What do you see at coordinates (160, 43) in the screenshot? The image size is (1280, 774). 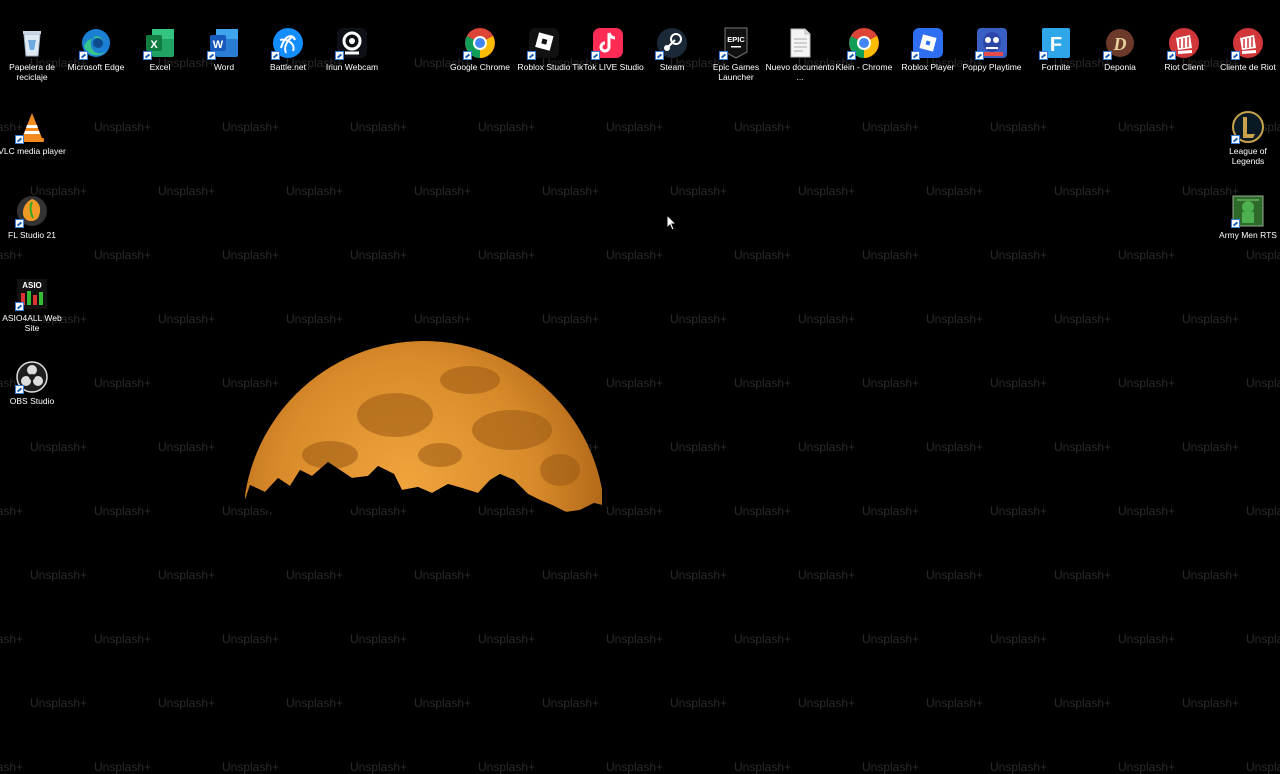 I see `excel-icon: X` at bounding box center [160, 43].